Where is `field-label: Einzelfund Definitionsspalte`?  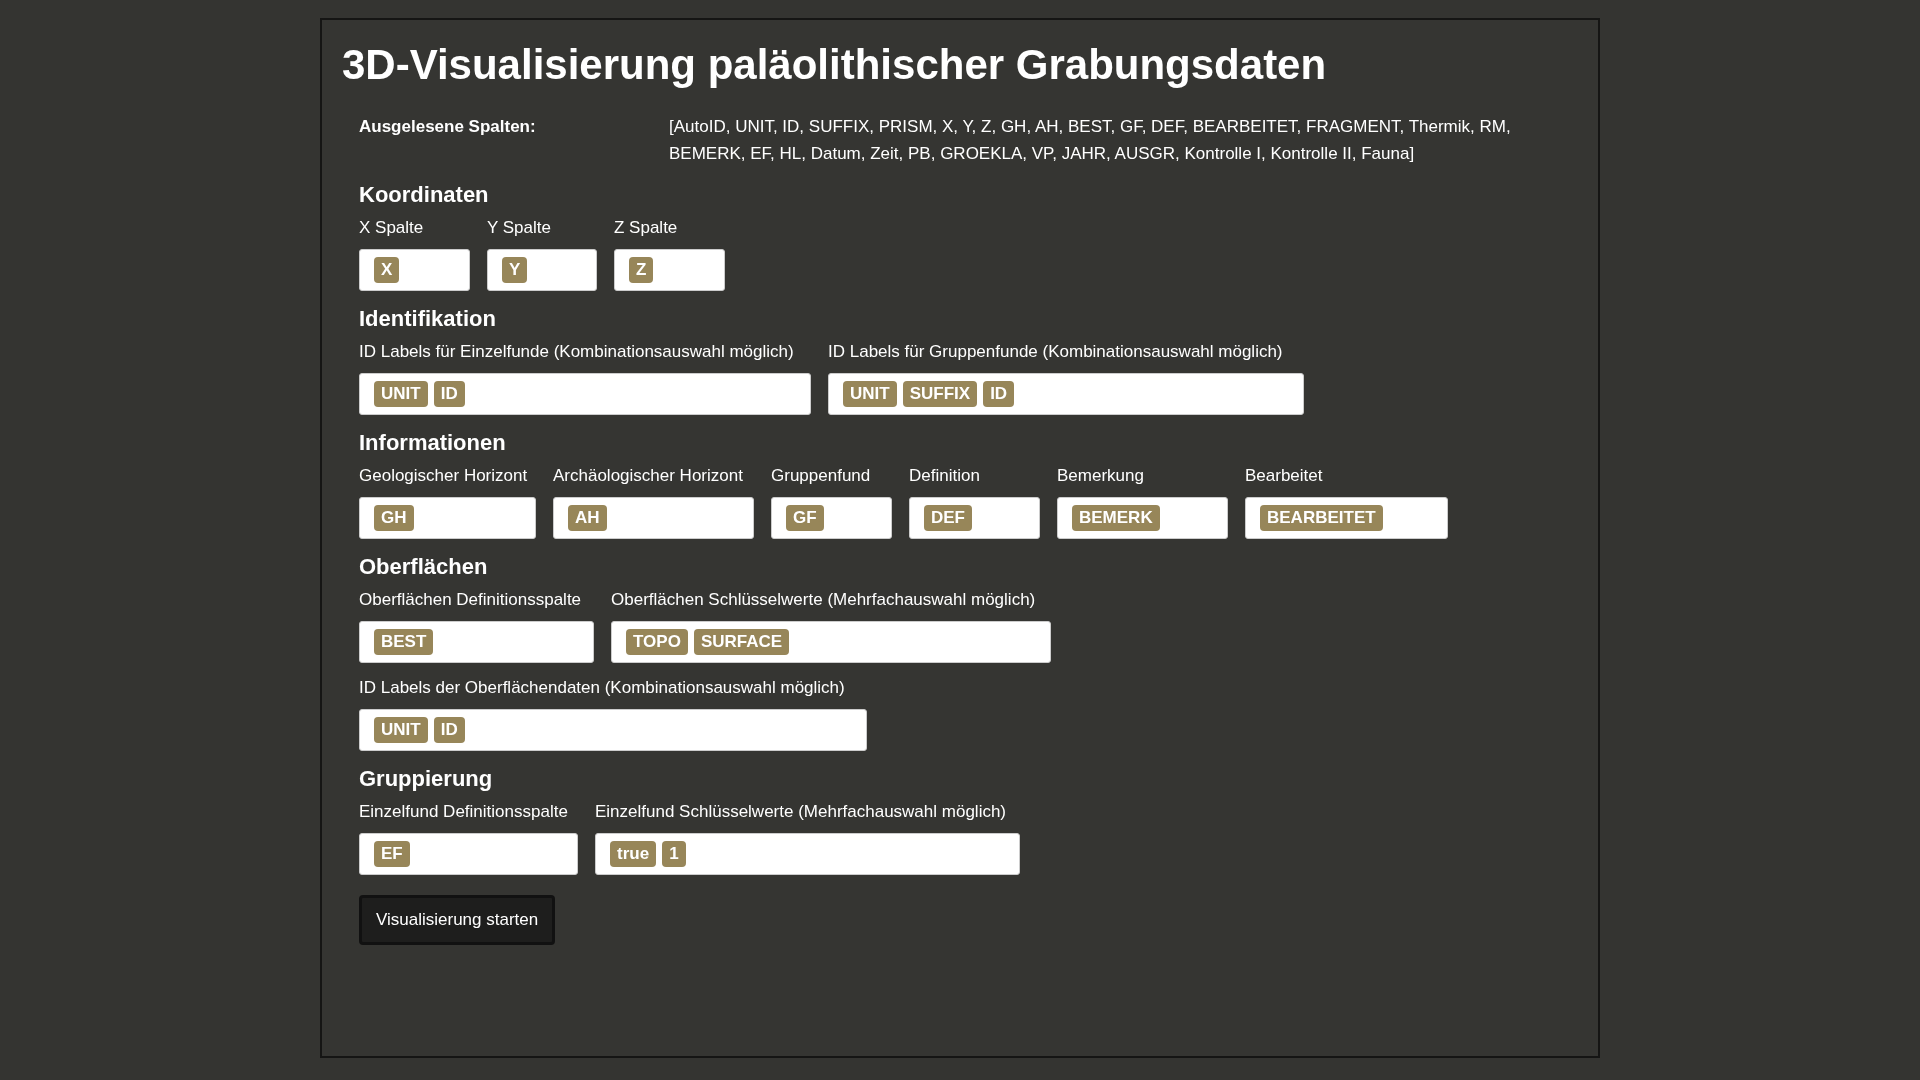
field-label: Einzelfund Definitionsspalte is located at coordinates (463, 811).